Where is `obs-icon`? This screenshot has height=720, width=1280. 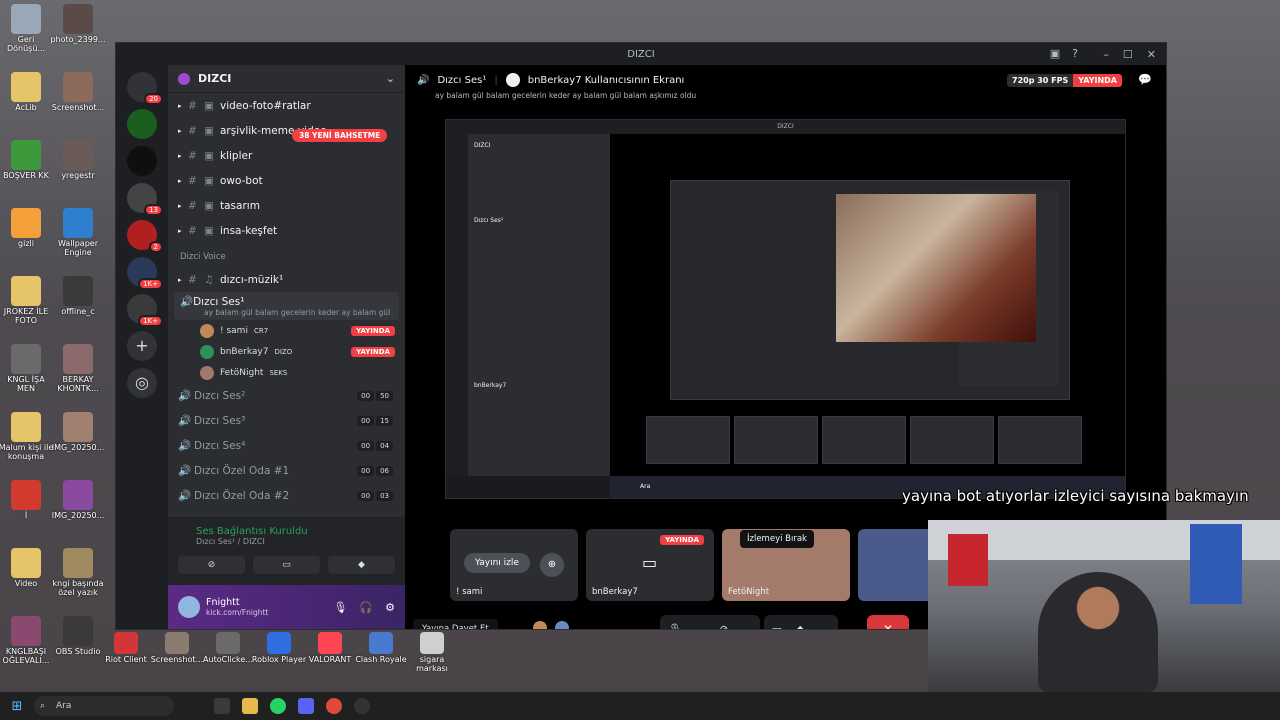 obs-icon is located at coordinates (362, 706).